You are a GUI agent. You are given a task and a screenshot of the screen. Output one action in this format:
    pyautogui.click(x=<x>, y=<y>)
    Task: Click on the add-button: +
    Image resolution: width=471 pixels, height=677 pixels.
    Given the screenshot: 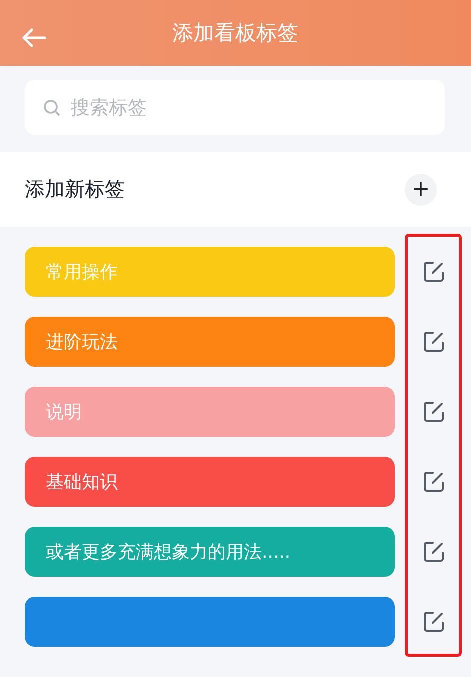 What is the action you would take?
    pyautogui.click(x=421, y=190)
    